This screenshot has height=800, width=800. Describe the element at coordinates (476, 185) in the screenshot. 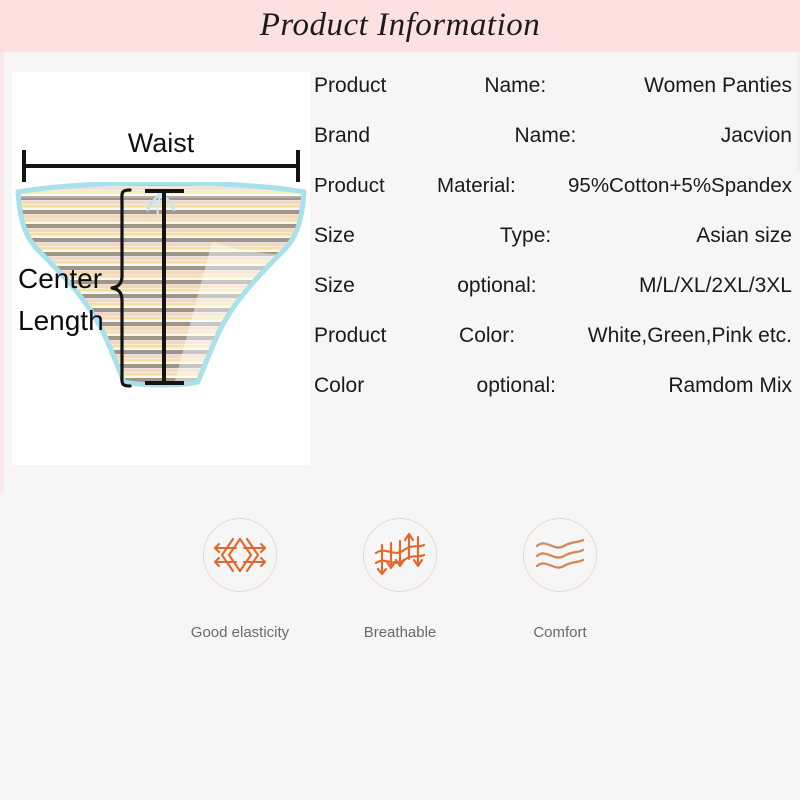

I see `row-field: Material:` at that location.